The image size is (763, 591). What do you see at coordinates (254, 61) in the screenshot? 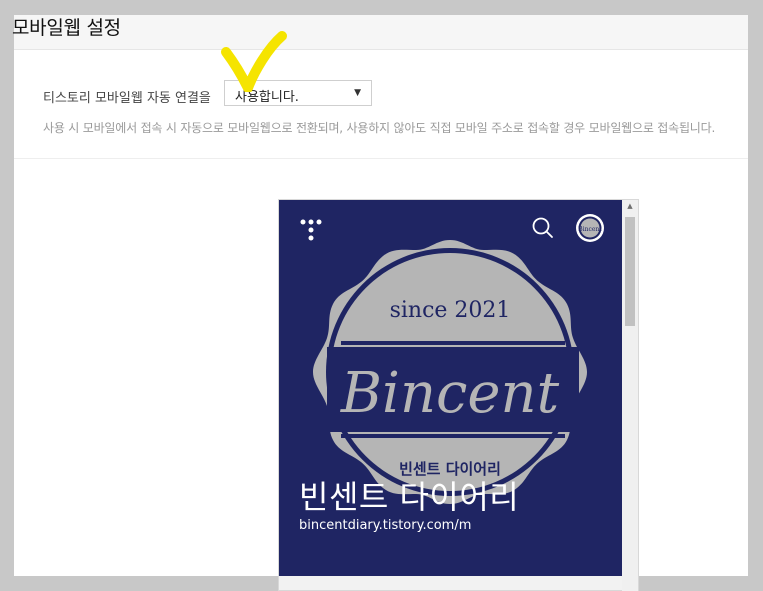
I see `checkmark-annotation-icon` at bounding box center [254, 61].